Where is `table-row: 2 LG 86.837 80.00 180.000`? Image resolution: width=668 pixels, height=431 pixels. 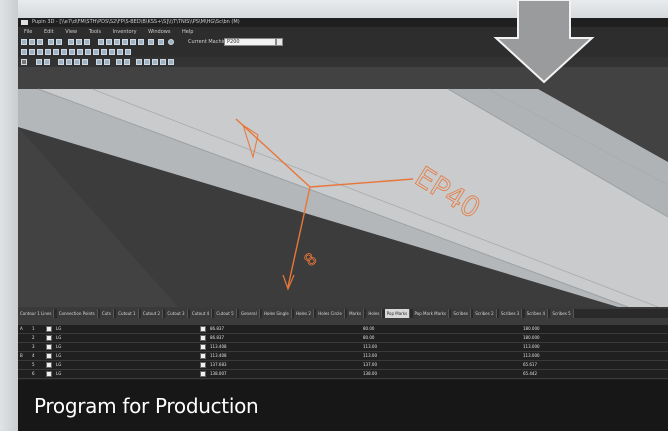 table-row: 2 LG 86.837 80.00 180.000 is located at coordinates (343, 338).